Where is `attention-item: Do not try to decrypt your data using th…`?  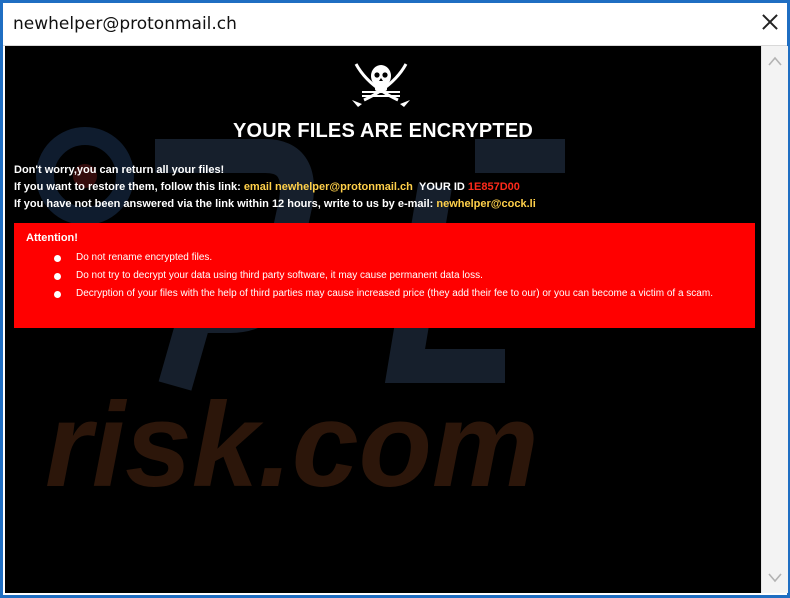
attention-item: Do not try to decrypt your data using th… is located at coordinates (383, 275).